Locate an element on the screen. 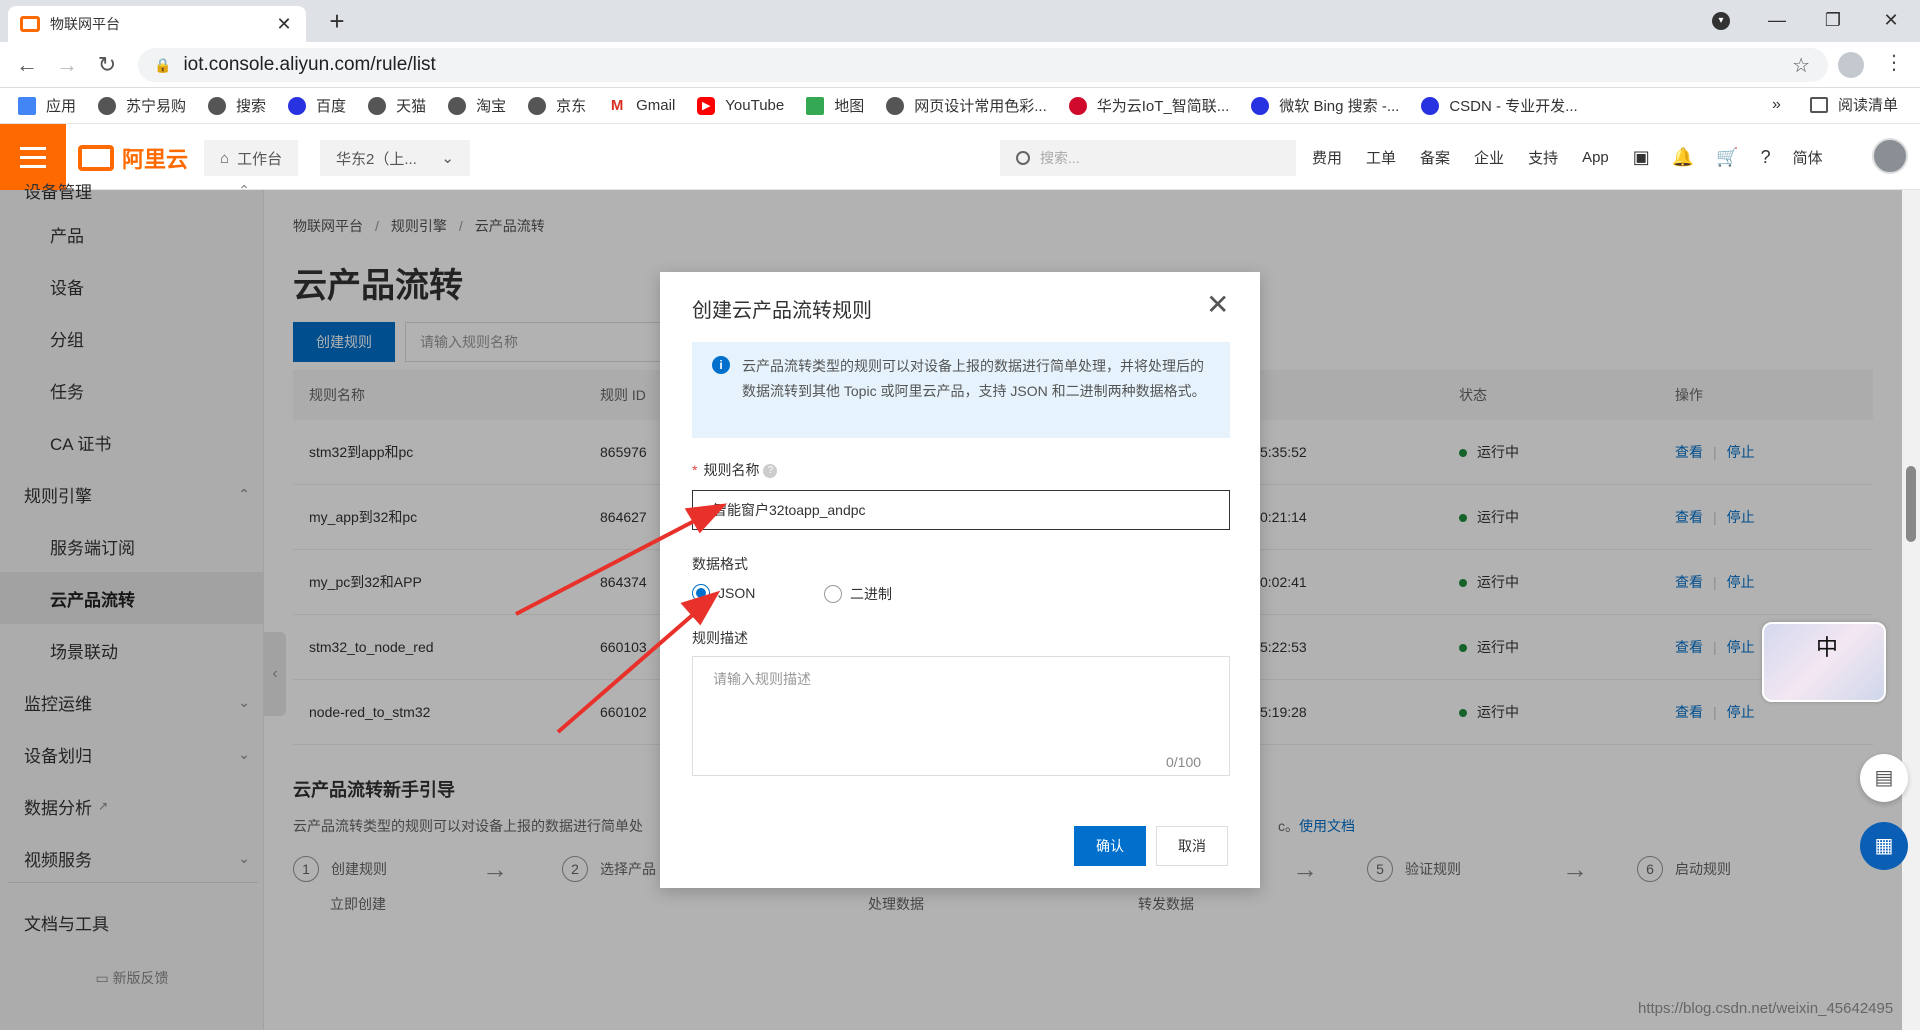 Image resolution: width=1920 pixels, height=1030 pixels. user-avatar is located at coordinates (1890, 156).